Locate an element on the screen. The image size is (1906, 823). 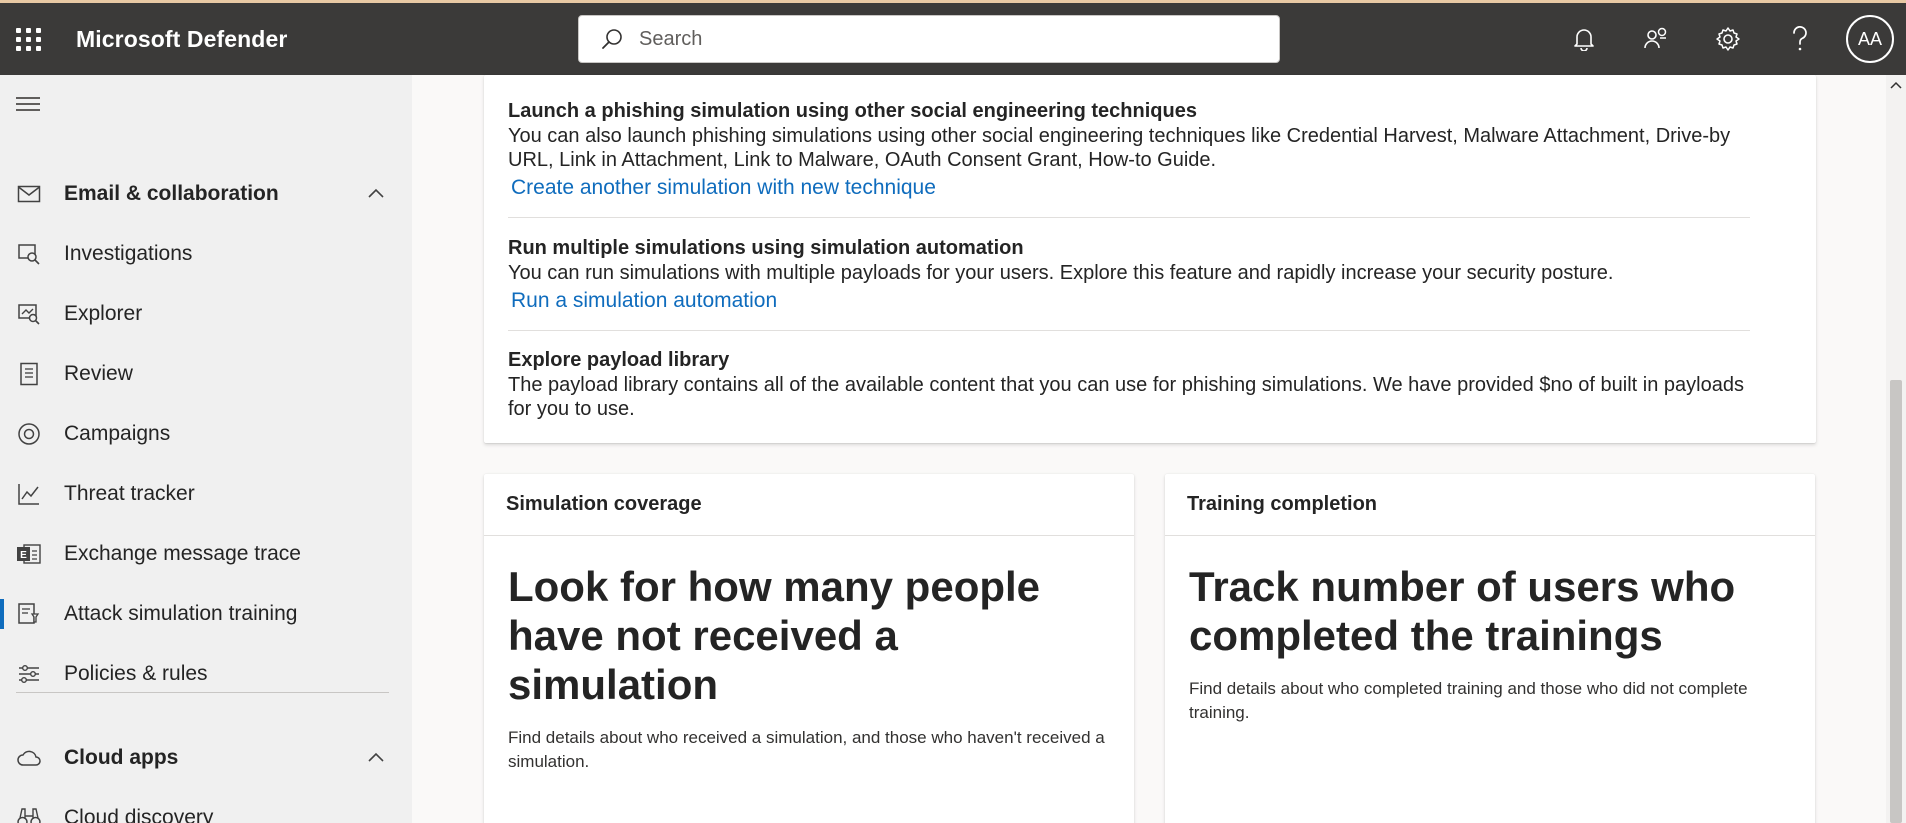
sidebar-item-threat-tracker: Threat tracker is located at coordinates (206, 494).